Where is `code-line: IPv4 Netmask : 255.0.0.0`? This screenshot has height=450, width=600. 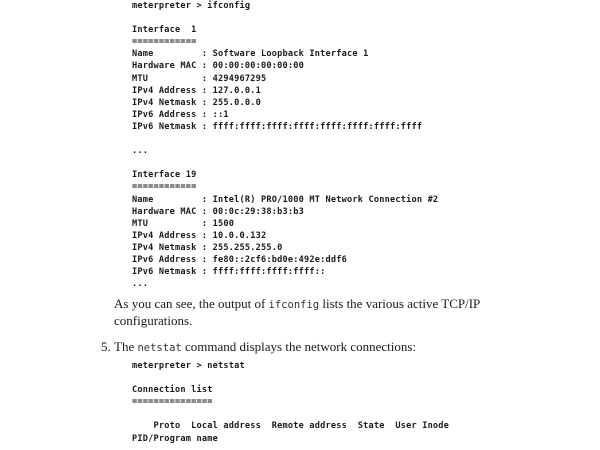 code-line: IPv4 Netmask : 255.0.0.0 is located at coordinates (196, 102).